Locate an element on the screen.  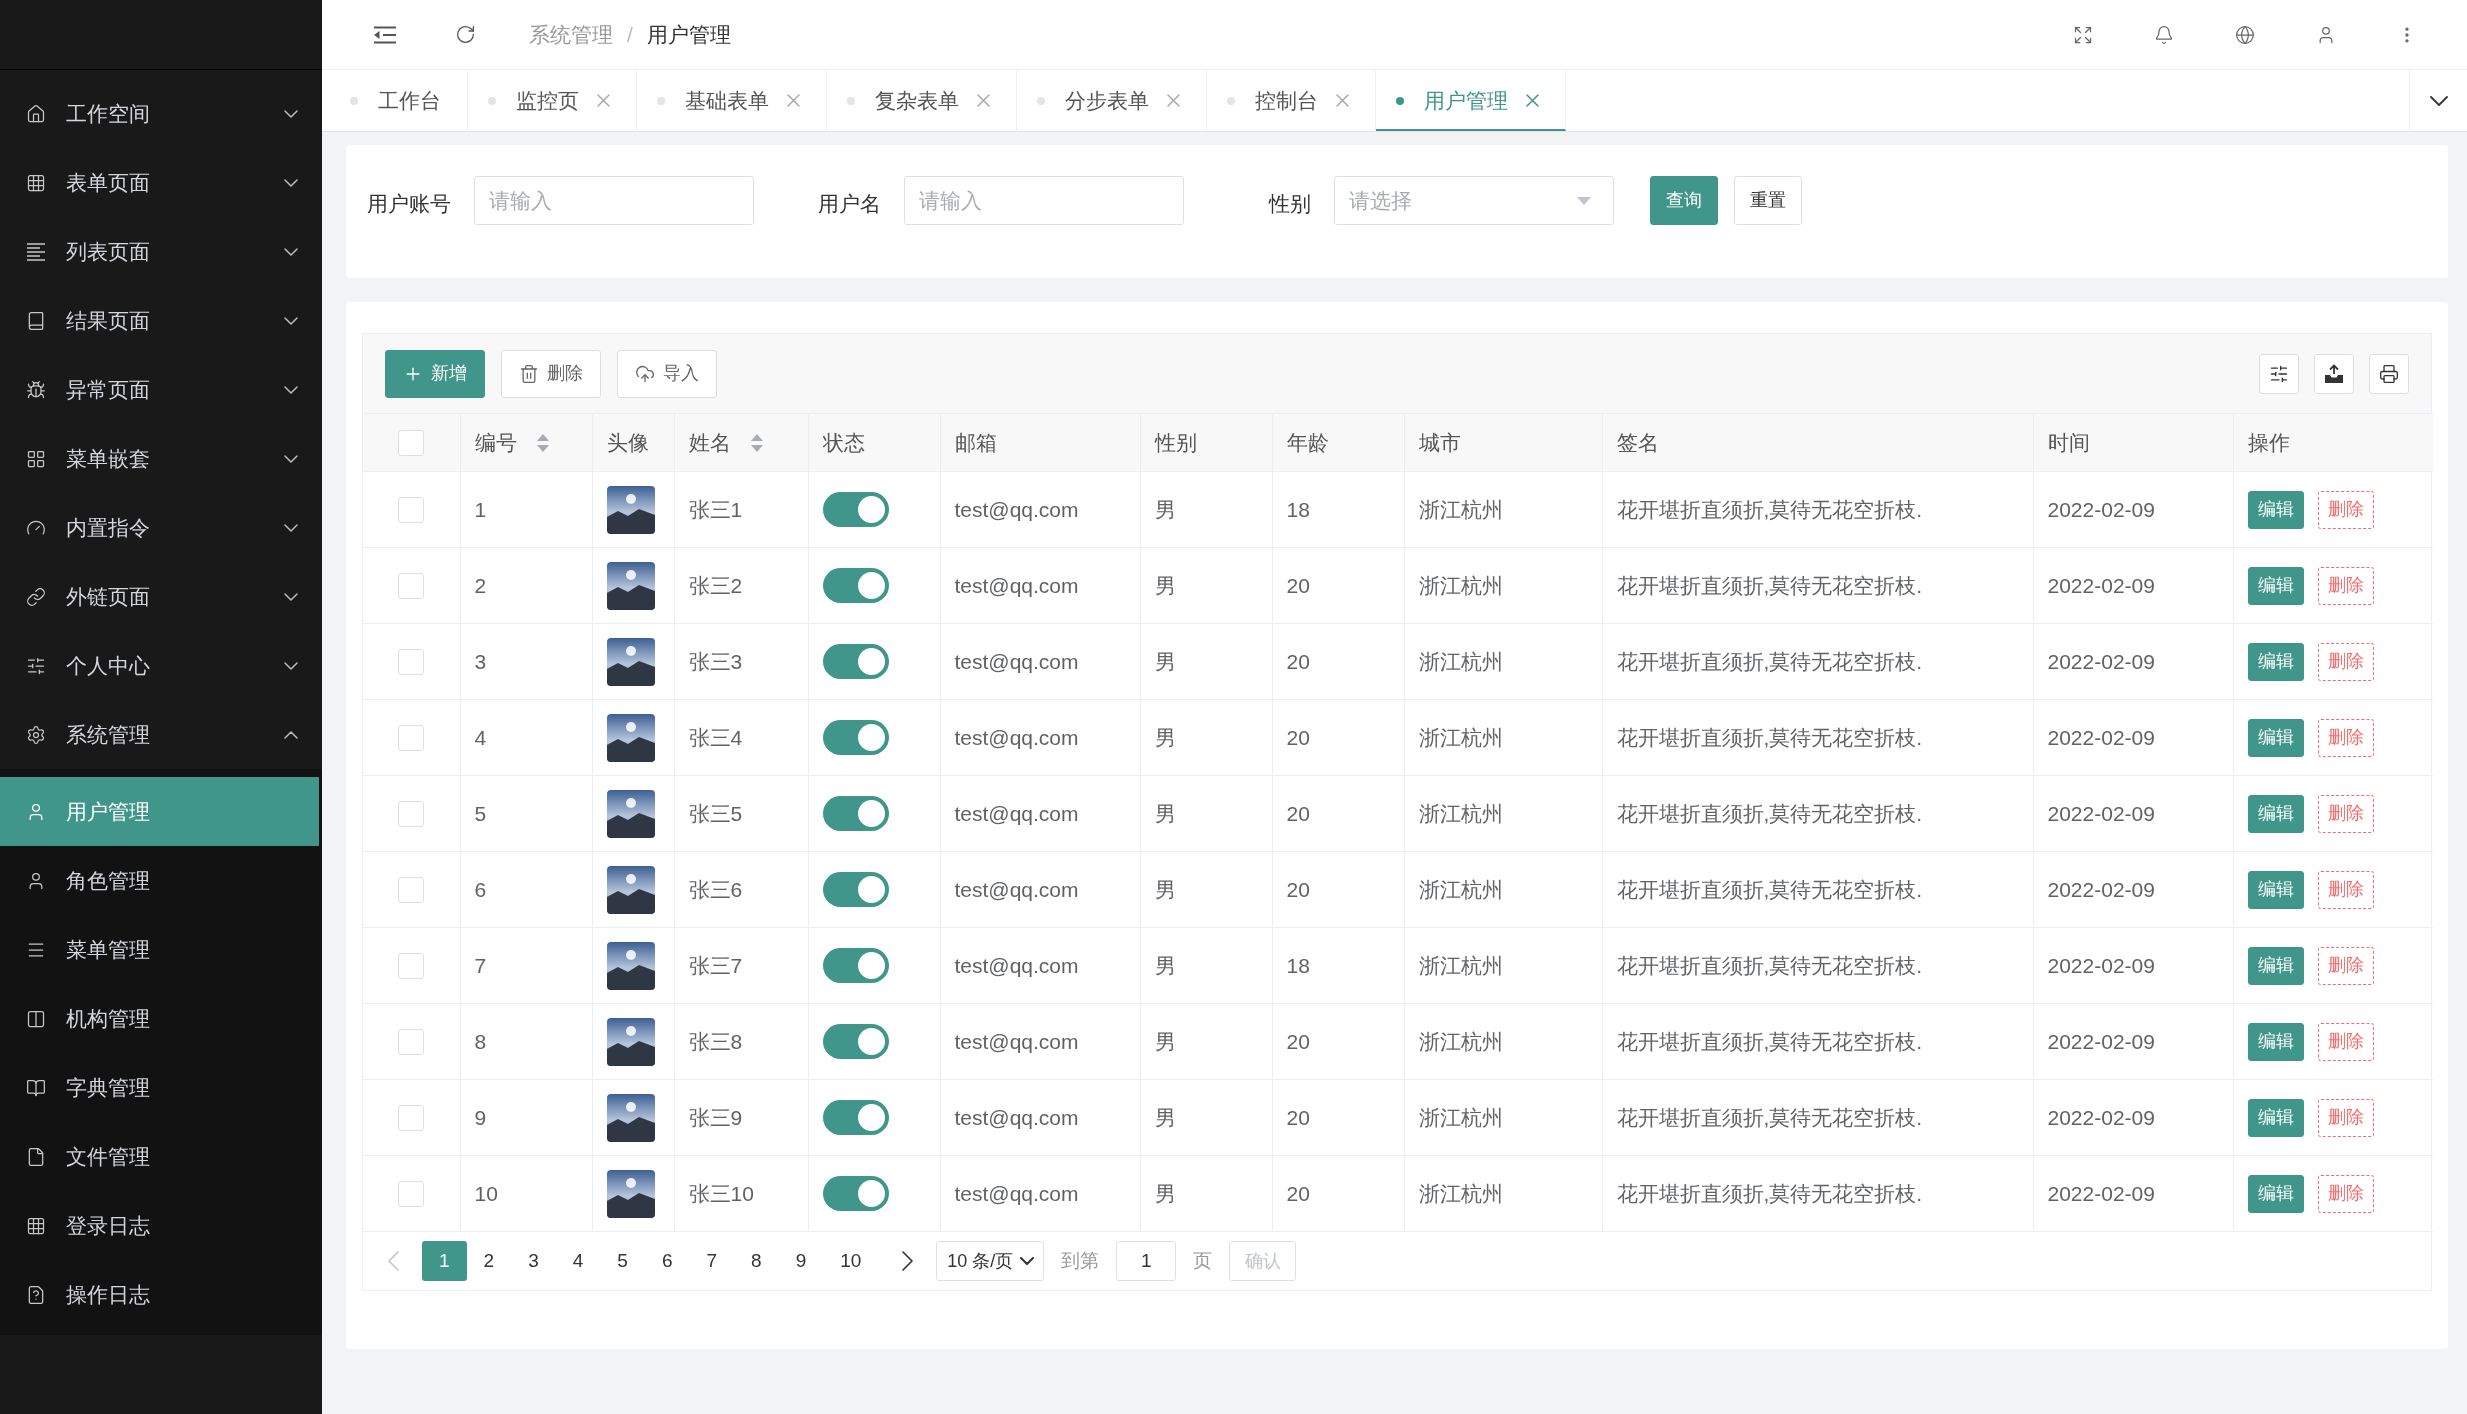
page-size-select: 10 条/页 is located at coordinates (990, 1261).